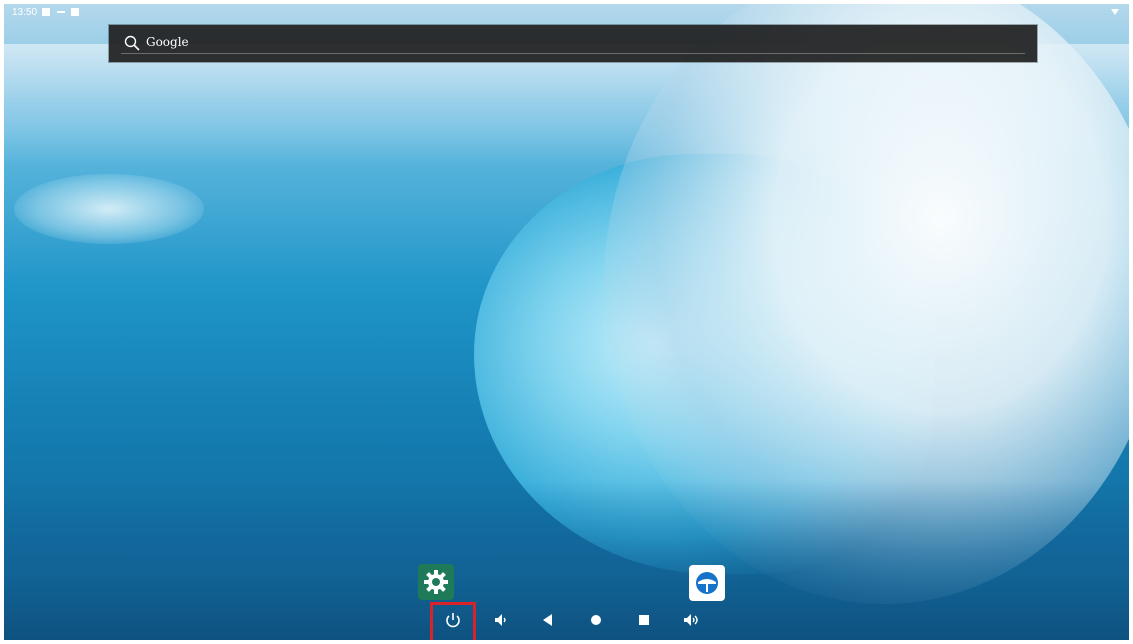 The image size is (1133, 644). Describe the element at coordinates (25, 12) in the screenshot. I see `status-time: 13:50` at that location.